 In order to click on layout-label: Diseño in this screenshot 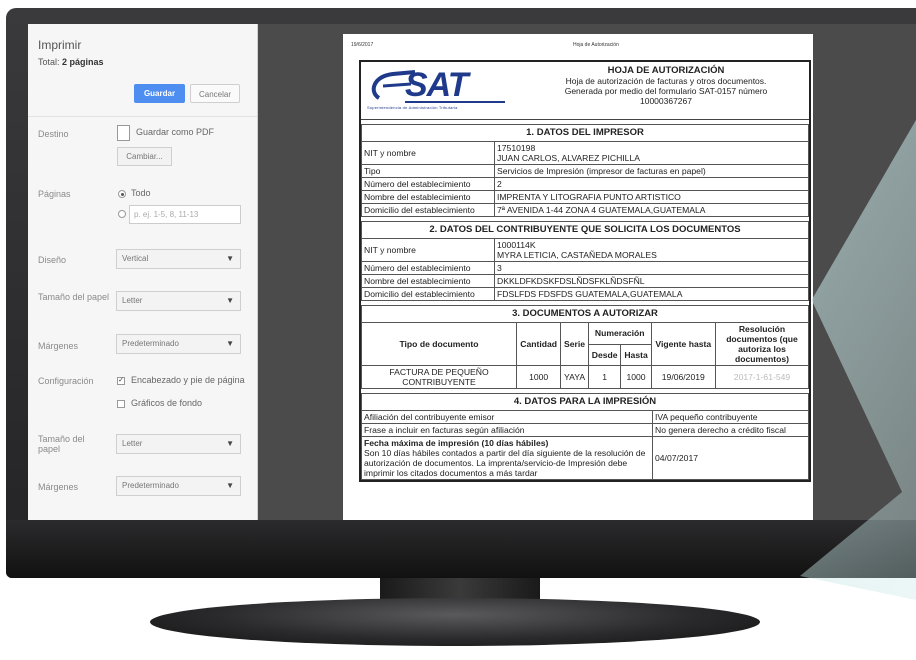, I will do `click(52, 260)`.